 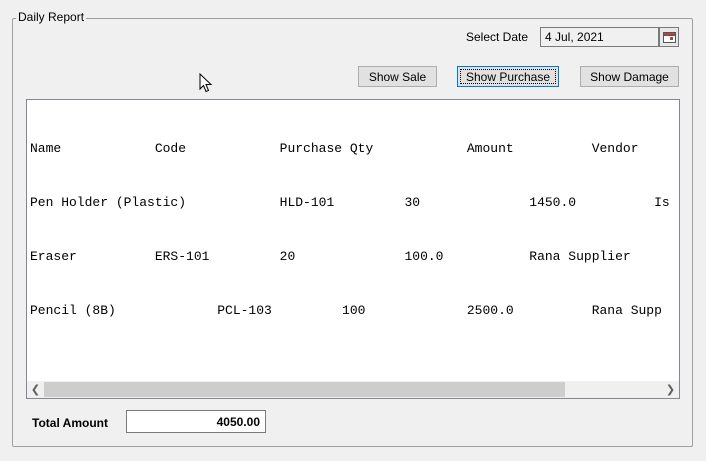 I want to click on select-date-label: Select Date, so click(x=497, y=37).